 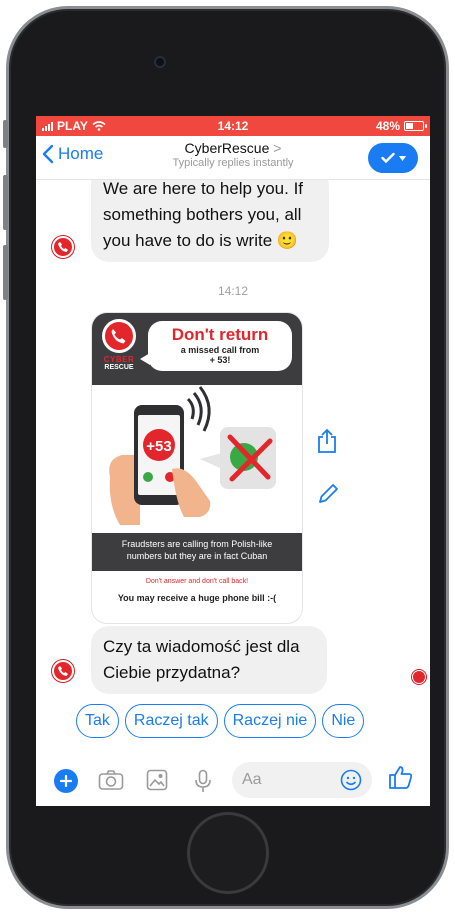 I want to click on card-bill-note: You may receive a huge phone bill :-(, so click(x=197, y=598).